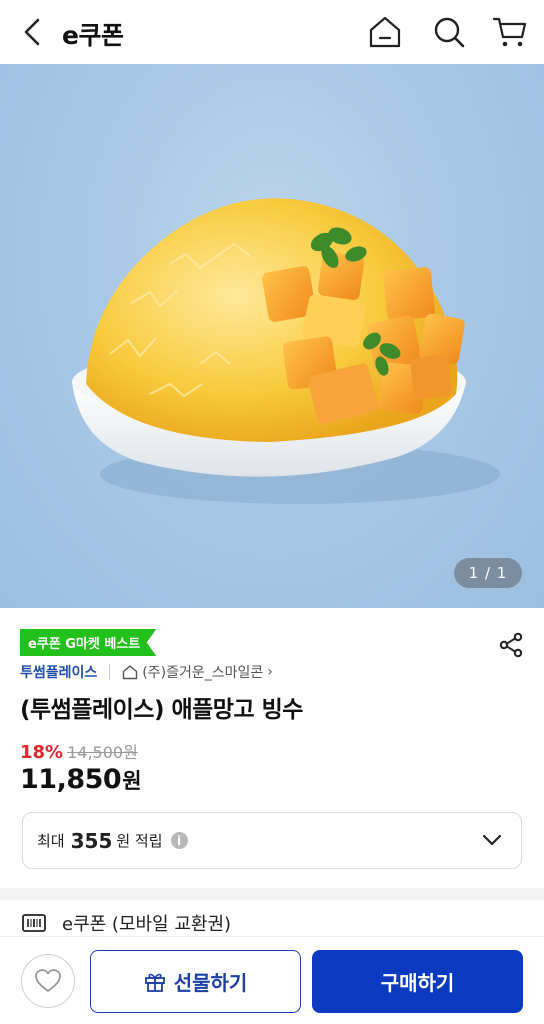  I want to click on divider, so click(110, 672).